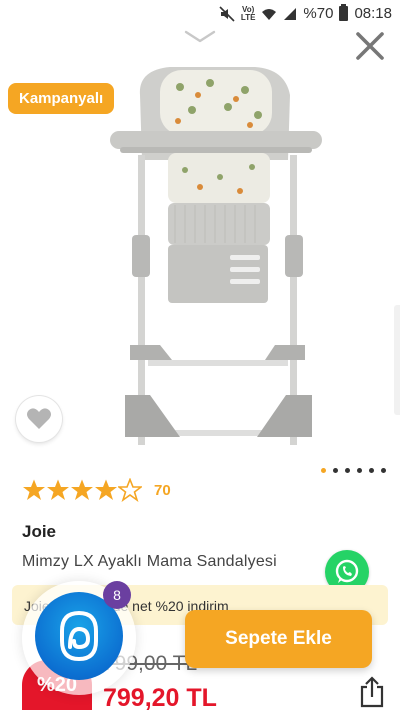 This screenshot has width=400, height=713. I want to click on wifi-icon, so click(269, 14).